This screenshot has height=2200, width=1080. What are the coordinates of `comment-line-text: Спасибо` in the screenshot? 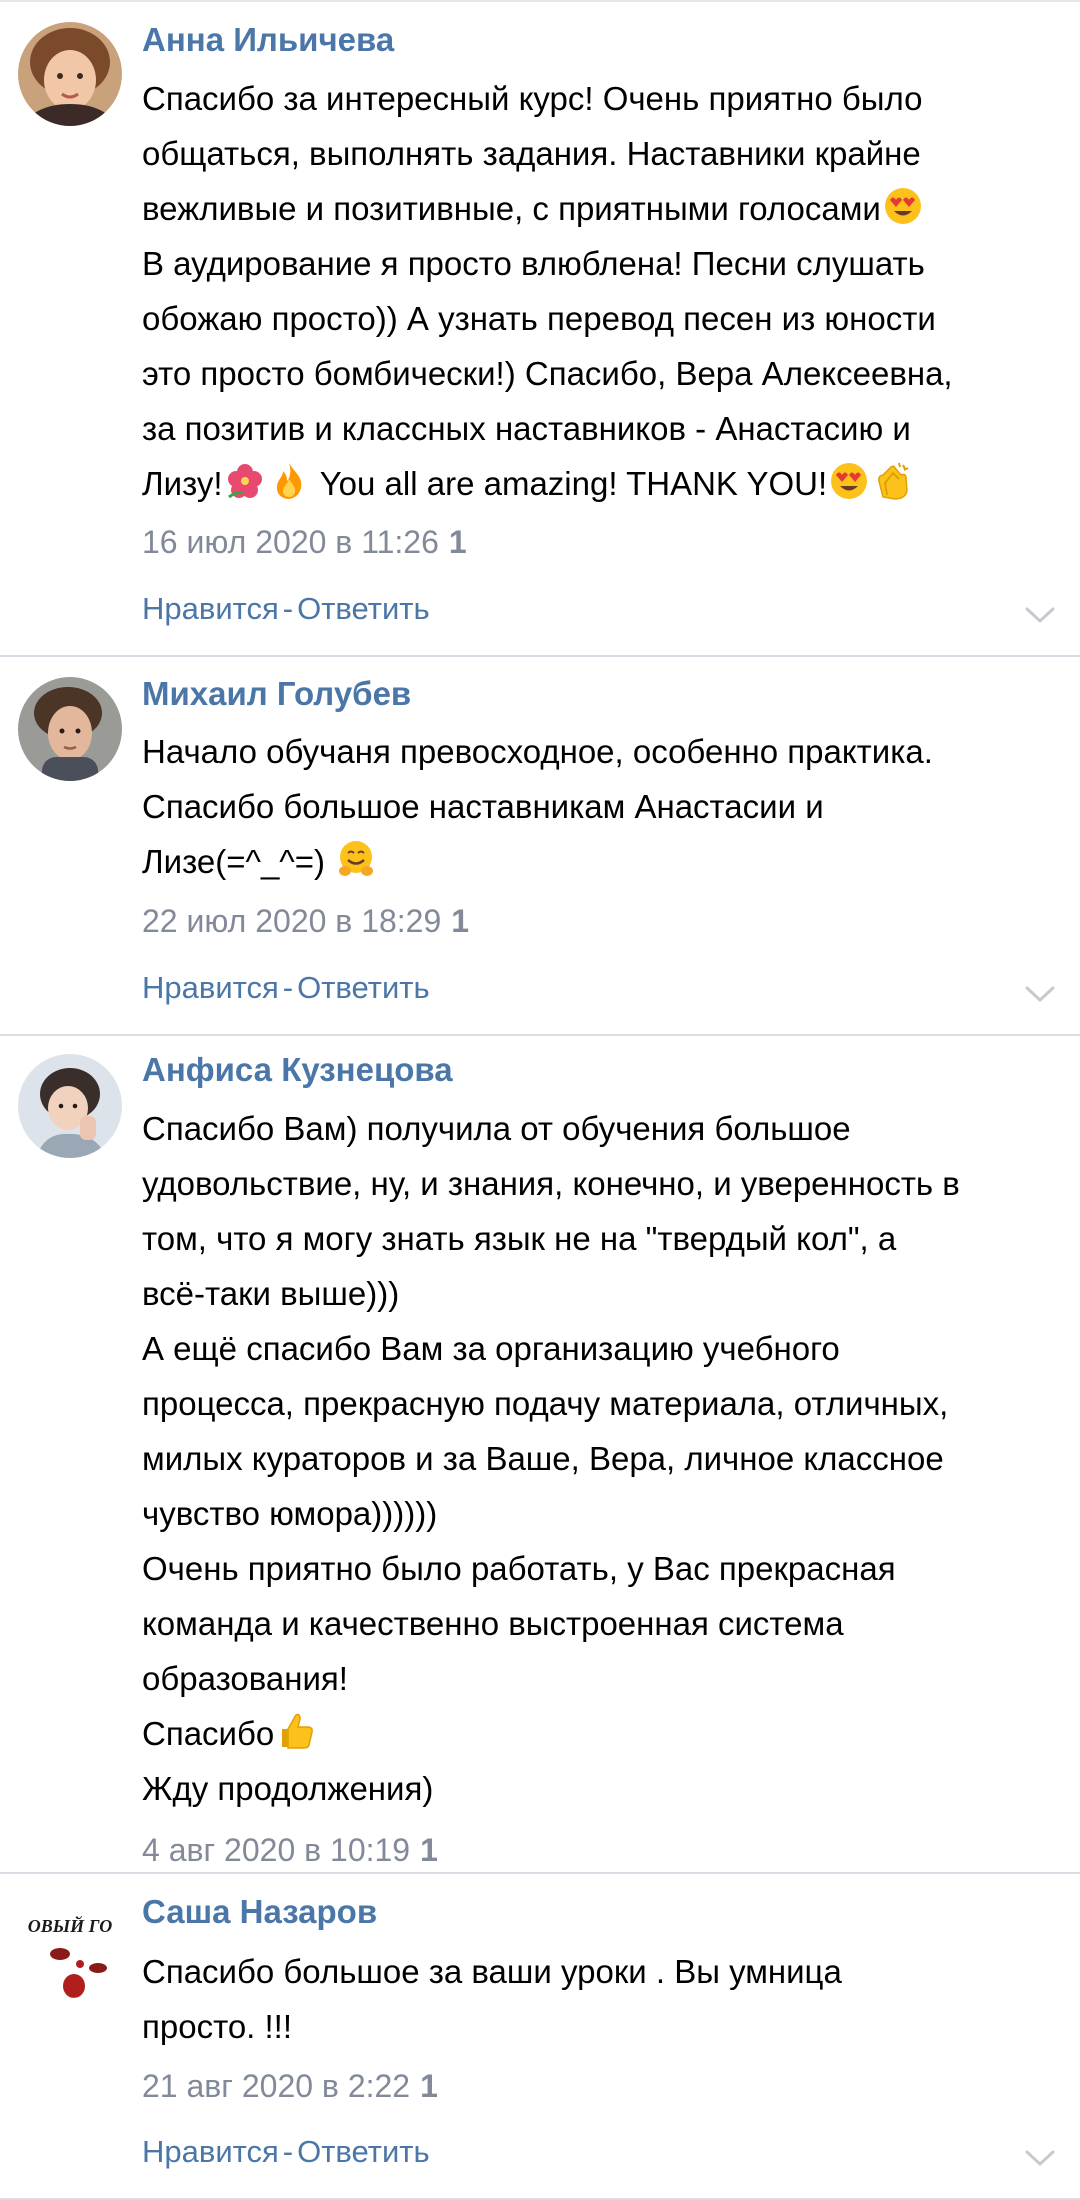 It's located at (208, 1733).